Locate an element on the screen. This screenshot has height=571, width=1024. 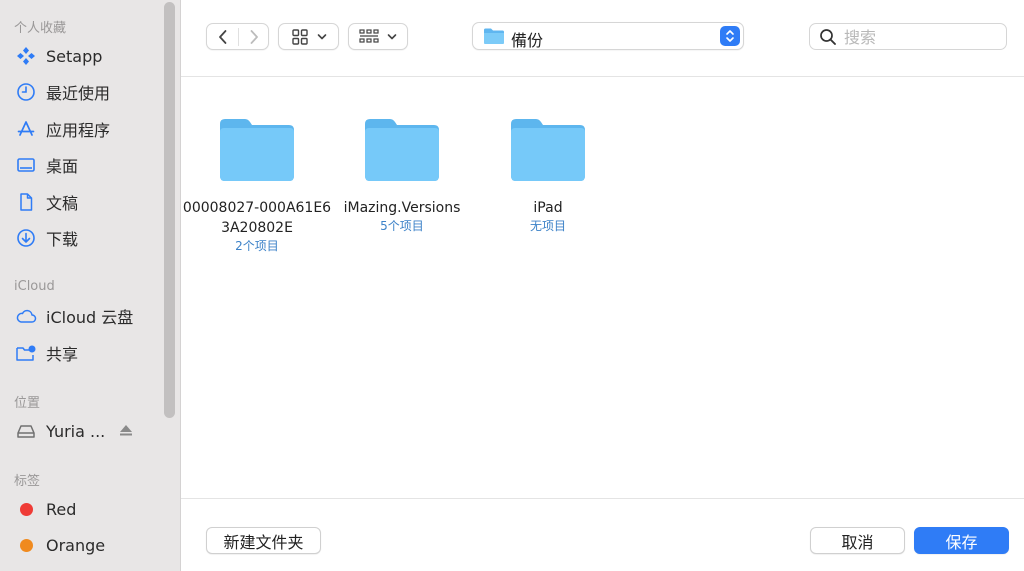
search-field is located at coordinates (908, 36).